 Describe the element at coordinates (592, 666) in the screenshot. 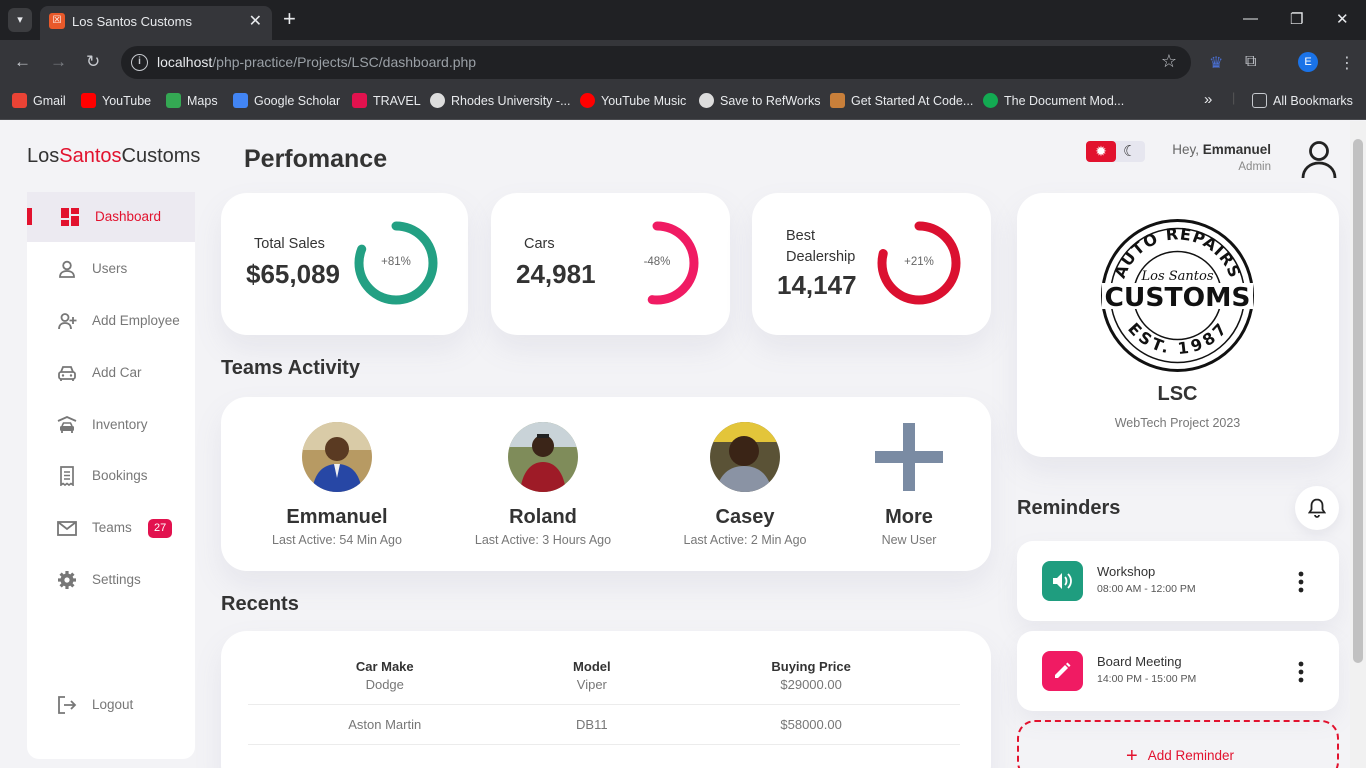

I see `column-header: Model` at that location.